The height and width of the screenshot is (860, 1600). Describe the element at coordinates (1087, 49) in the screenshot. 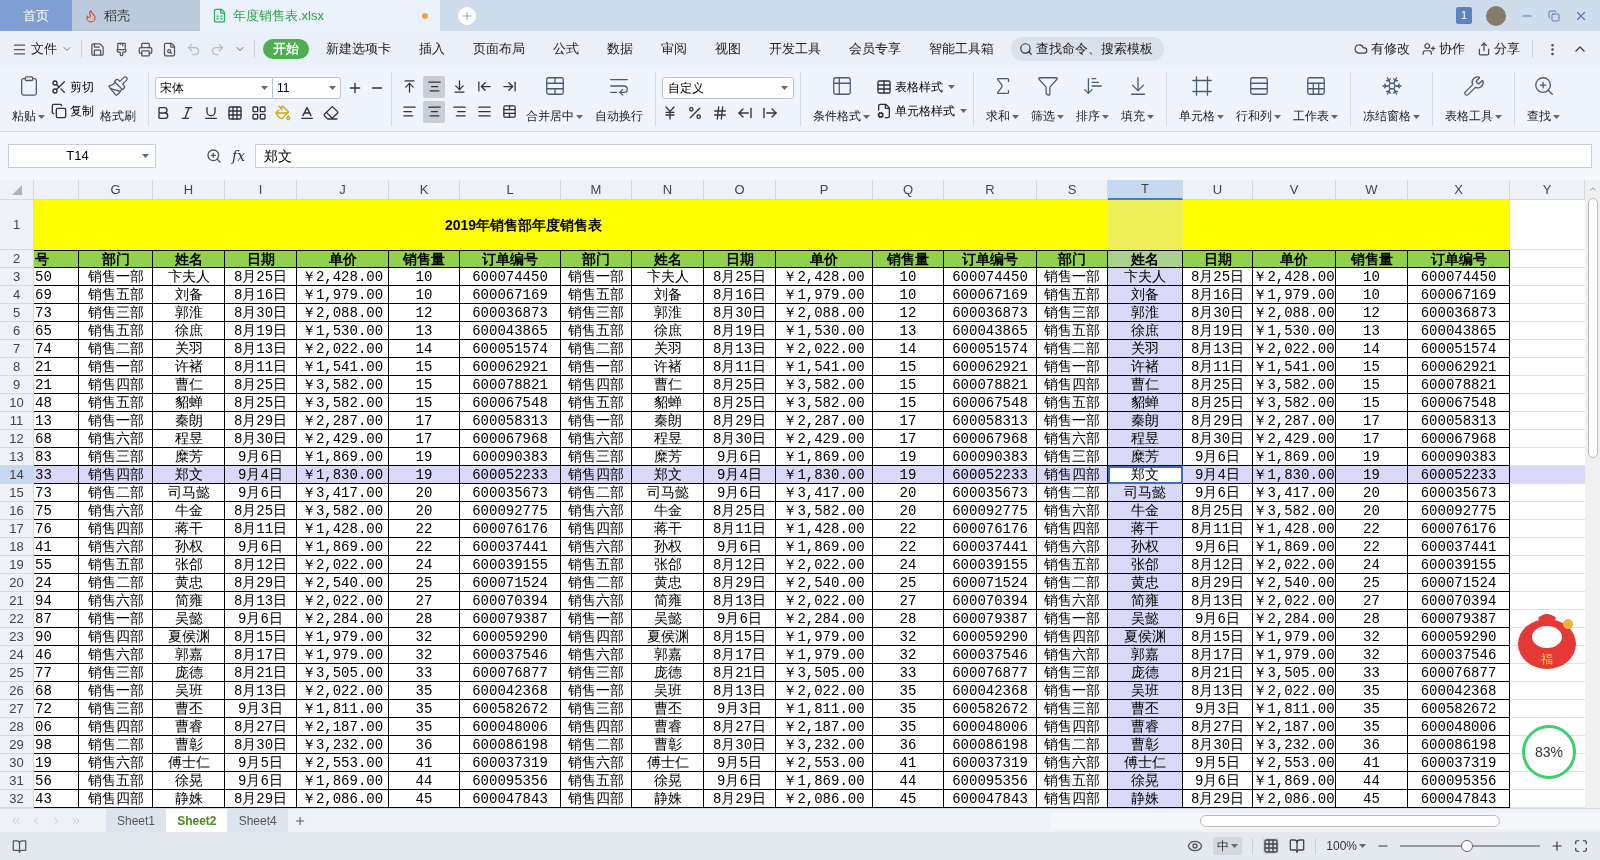

I see `command-search-field: 查找命令、搜索模板` at that location.